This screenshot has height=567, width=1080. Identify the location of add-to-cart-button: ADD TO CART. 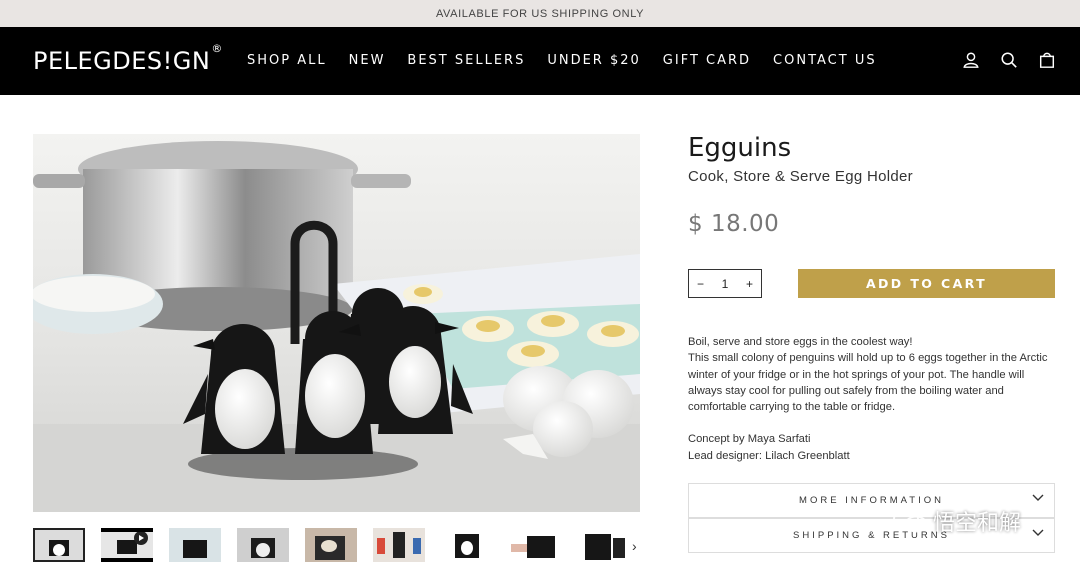
(926, 283).